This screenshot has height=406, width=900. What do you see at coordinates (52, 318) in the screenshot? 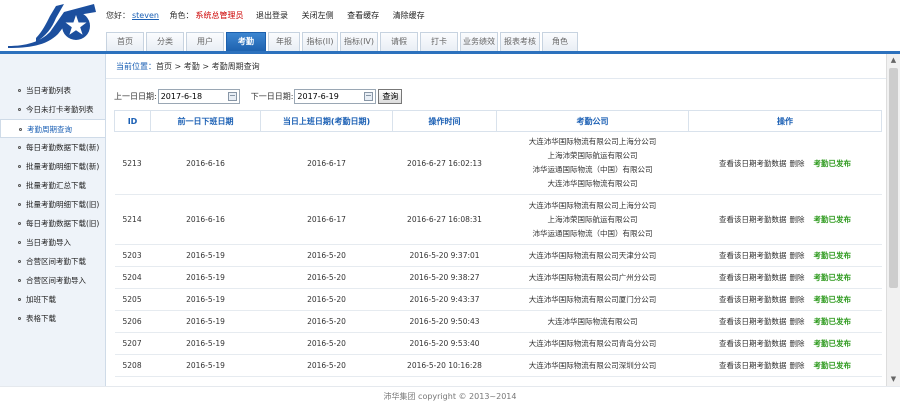
I see `sidebar-item-sheet-download: 表格下载` at bounding box center [52, 318].